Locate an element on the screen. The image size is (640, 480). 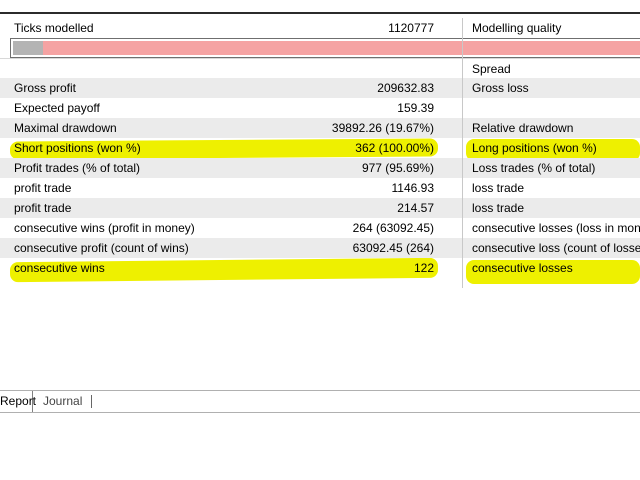
row-right-label: Gross loss is located at coordinates (500, 88).